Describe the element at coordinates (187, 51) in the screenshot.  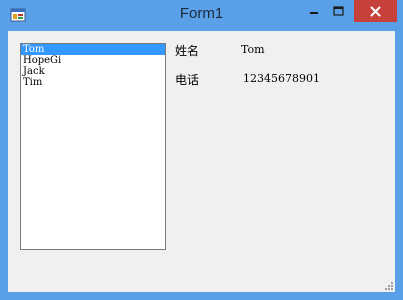
I see `name-label: 姓名` at that location.